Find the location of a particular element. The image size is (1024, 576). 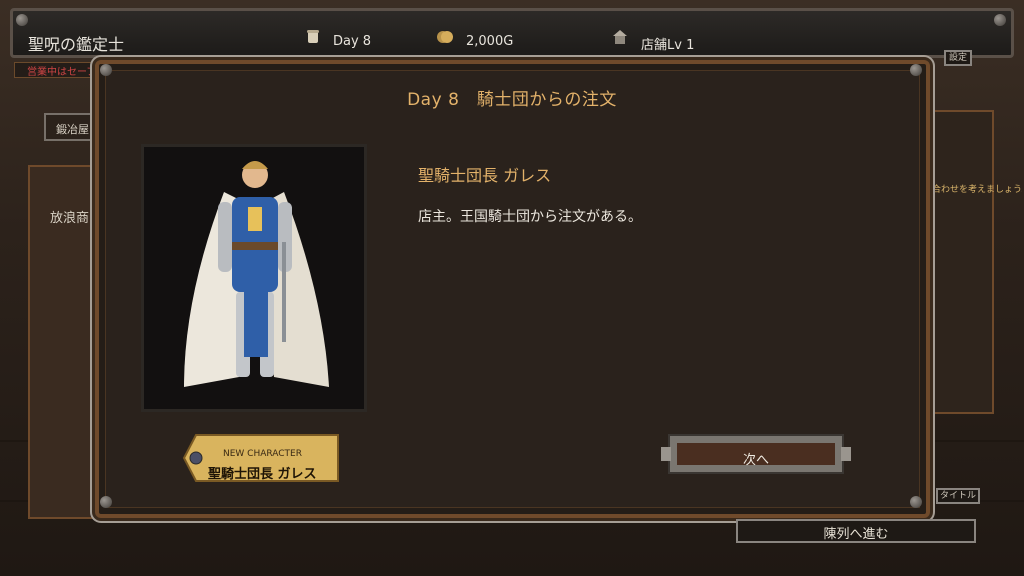

day-counter: Day 8 is located at coordinates (352, 41).